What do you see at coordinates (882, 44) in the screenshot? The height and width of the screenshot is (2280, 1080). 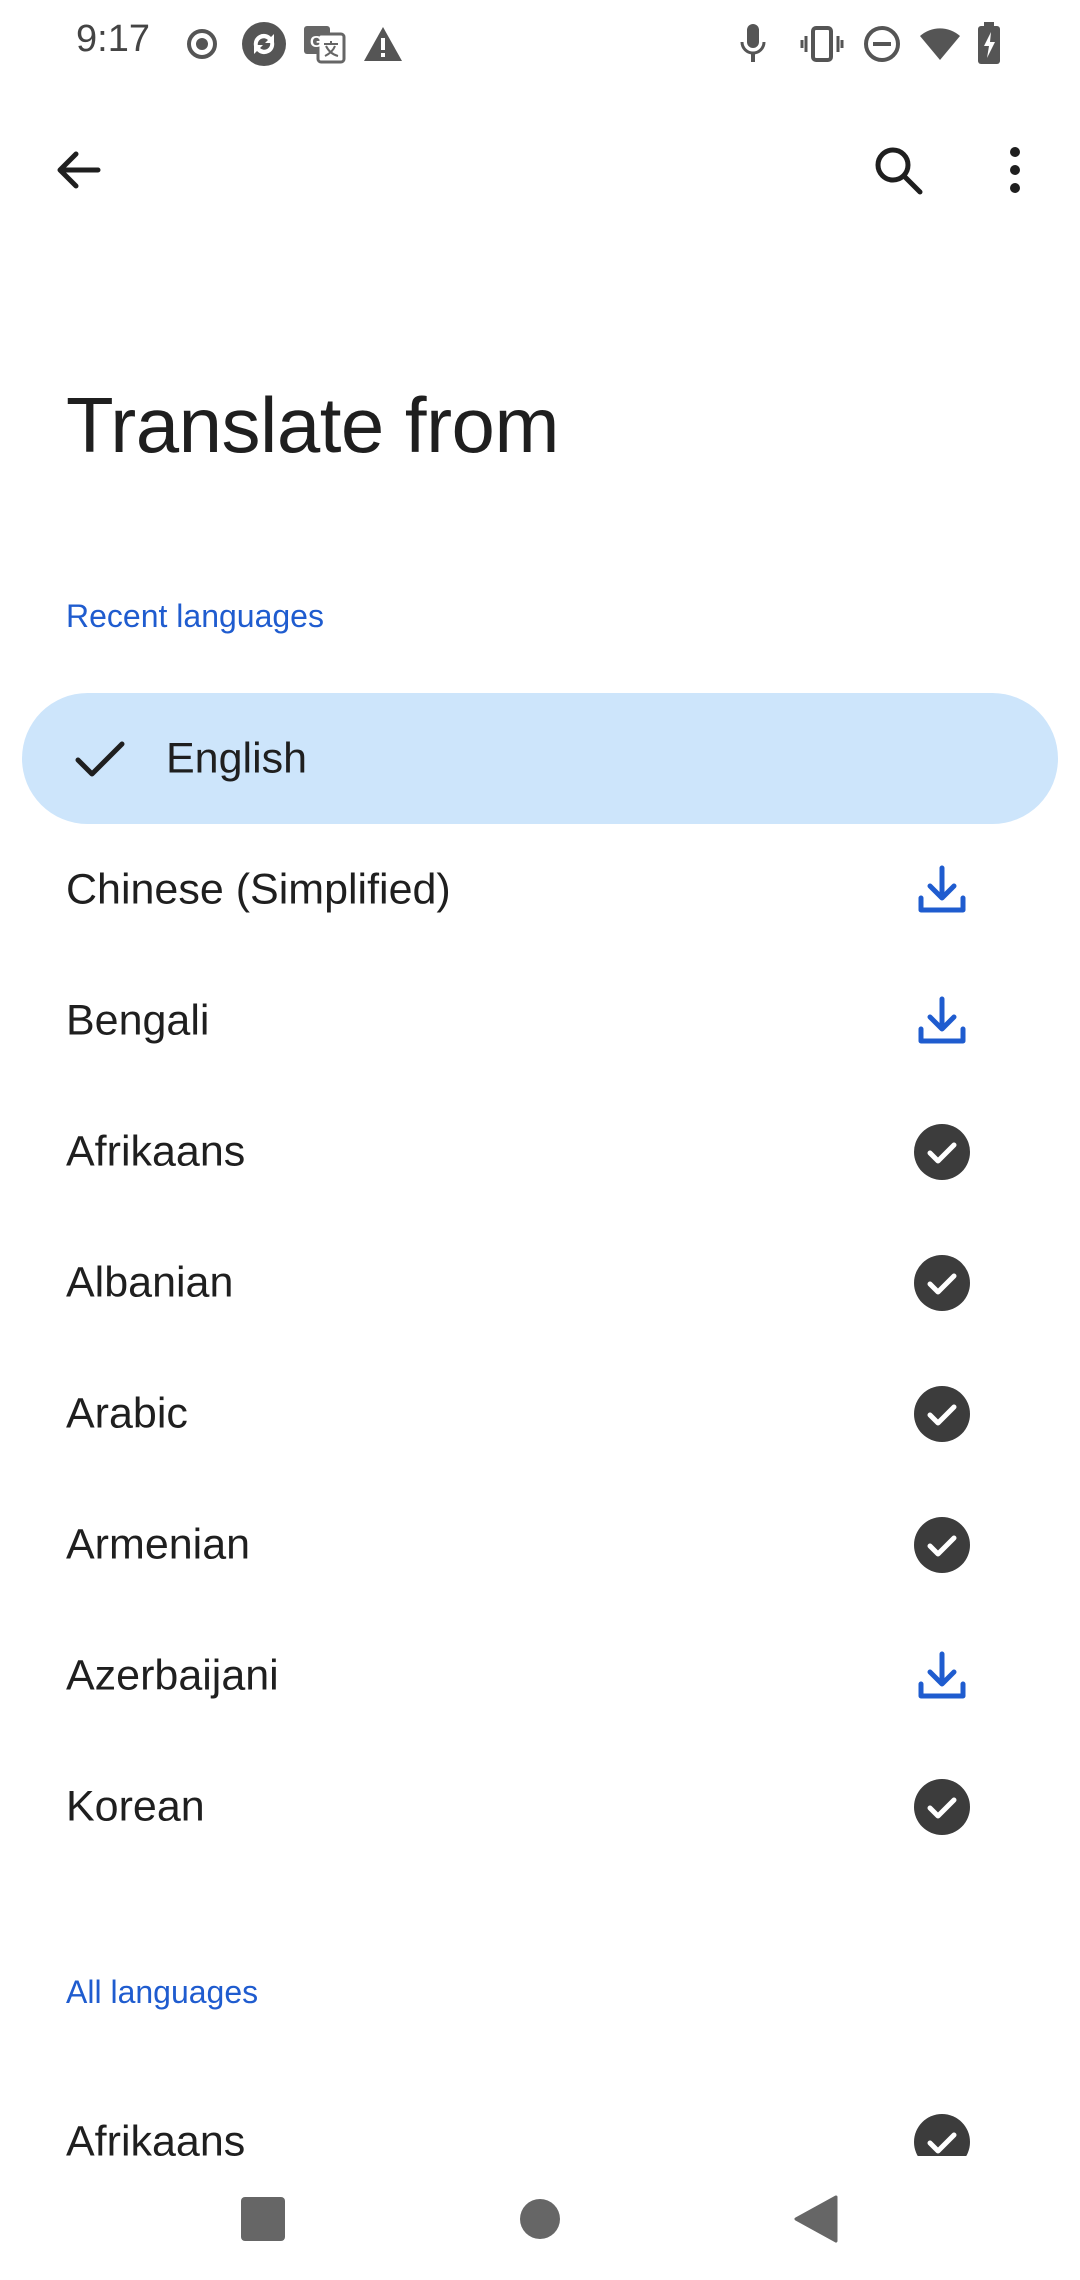 I see `do-not-disturb-icon` at bounding box center [882, 44].